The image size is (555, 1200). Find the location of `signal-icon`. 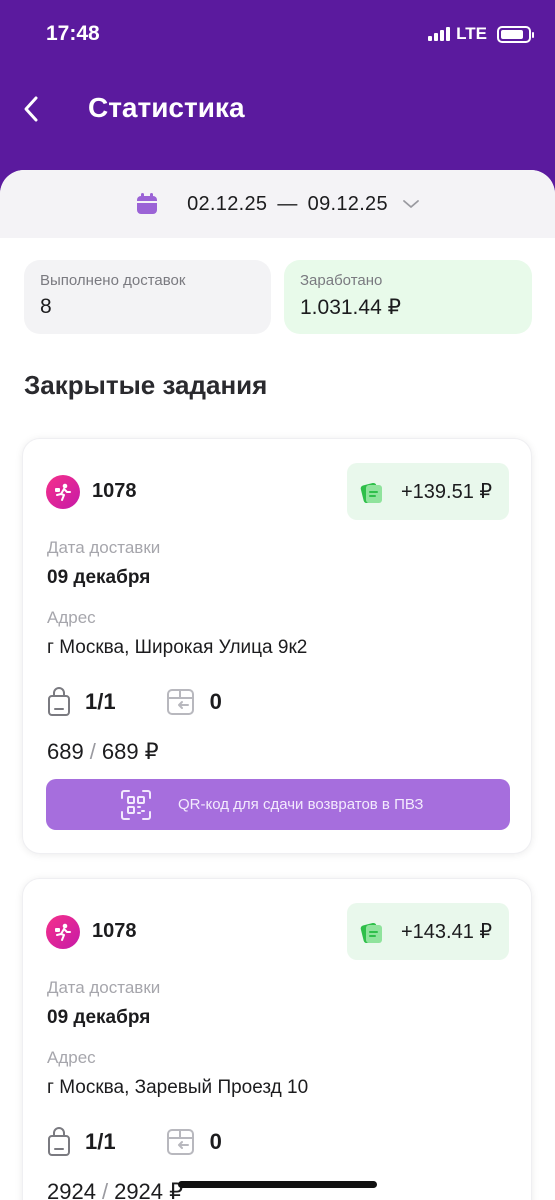

signal-icon is located at coordinates (439, 34).